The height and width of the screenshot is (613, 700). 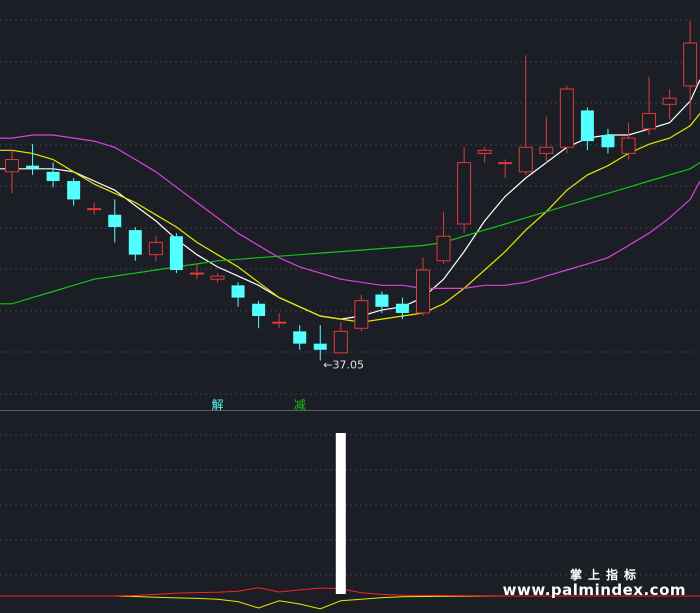 I want to click on min-price-label: ←37.05, so click(x=343, y=365).